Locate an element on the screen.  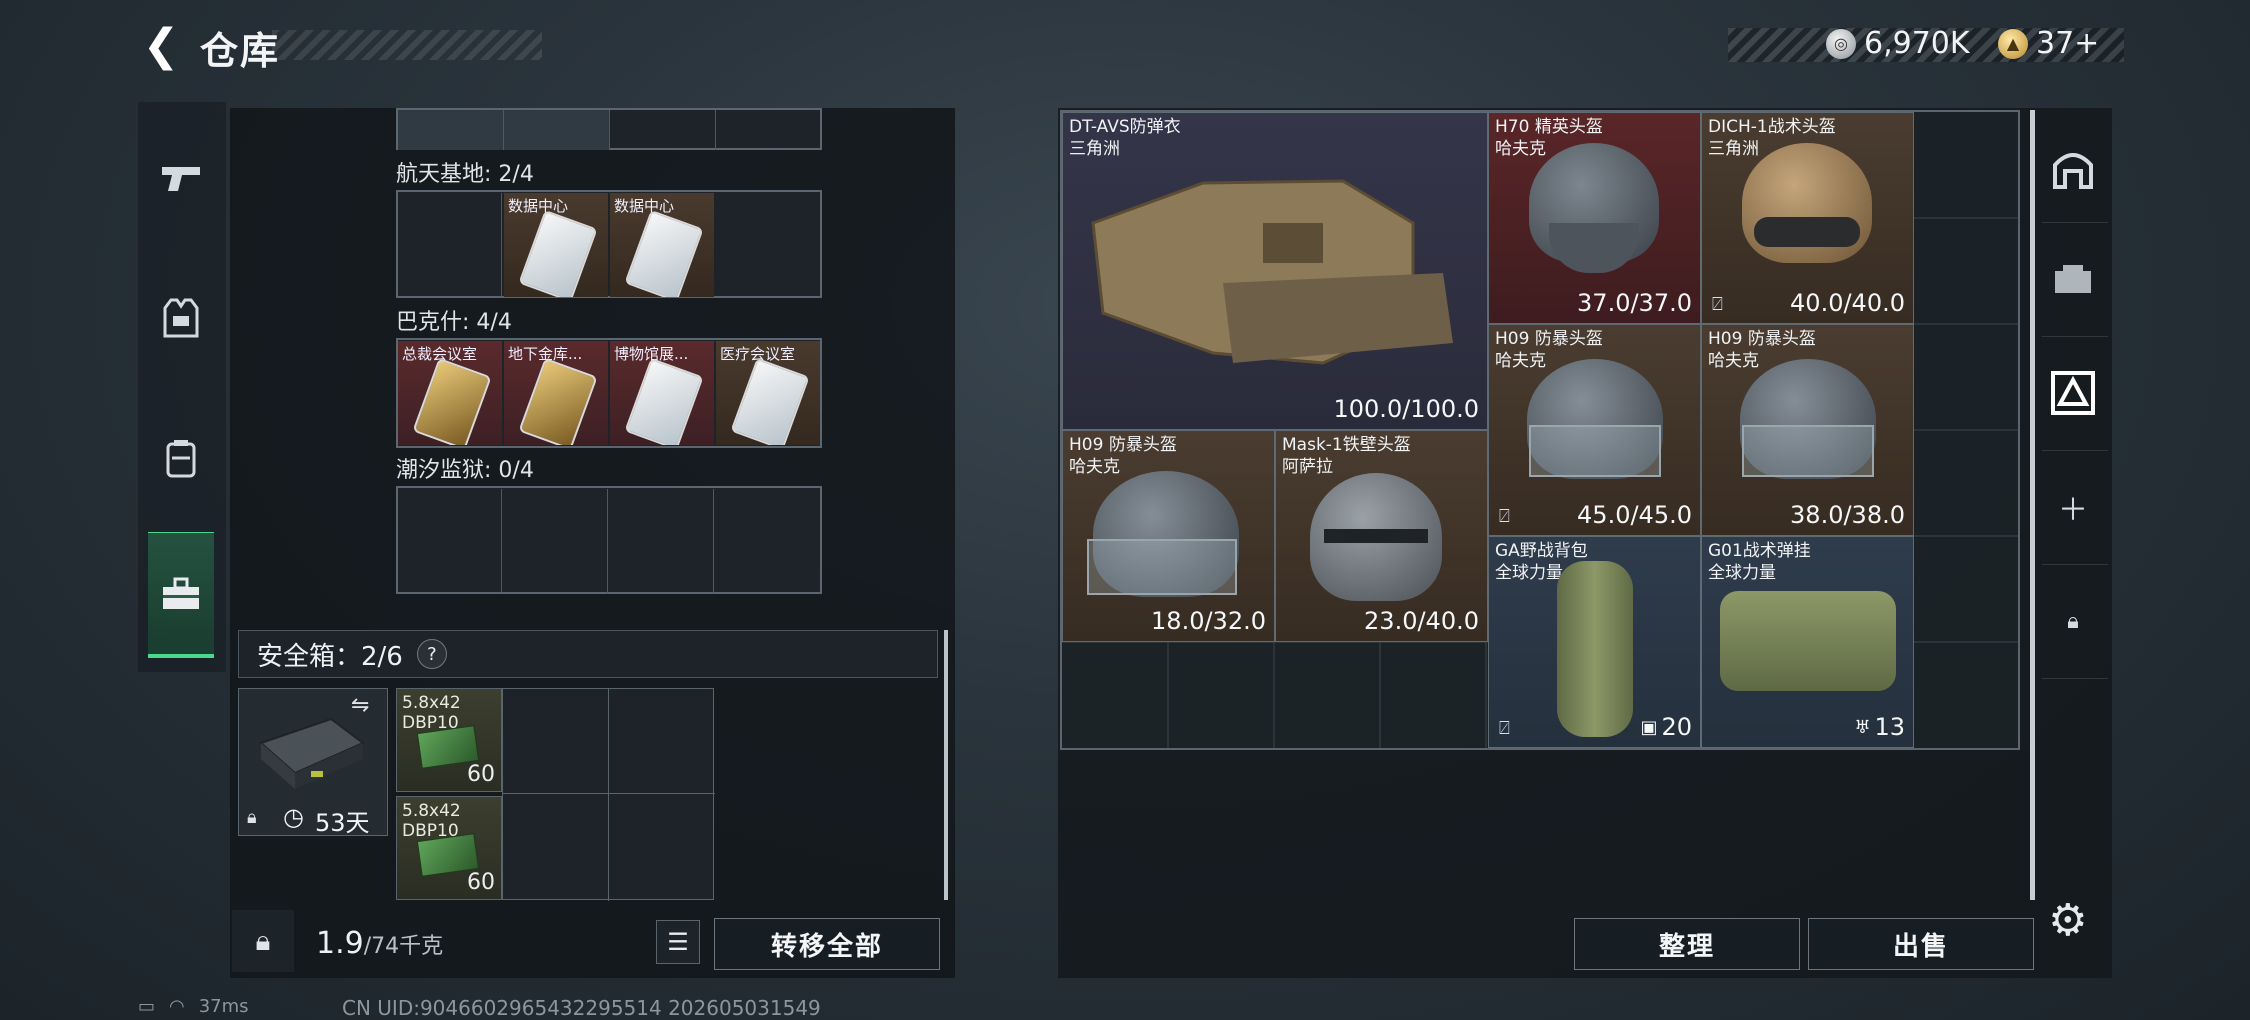
silver-amount: 6,970K is located at coordinates (1917, 43).